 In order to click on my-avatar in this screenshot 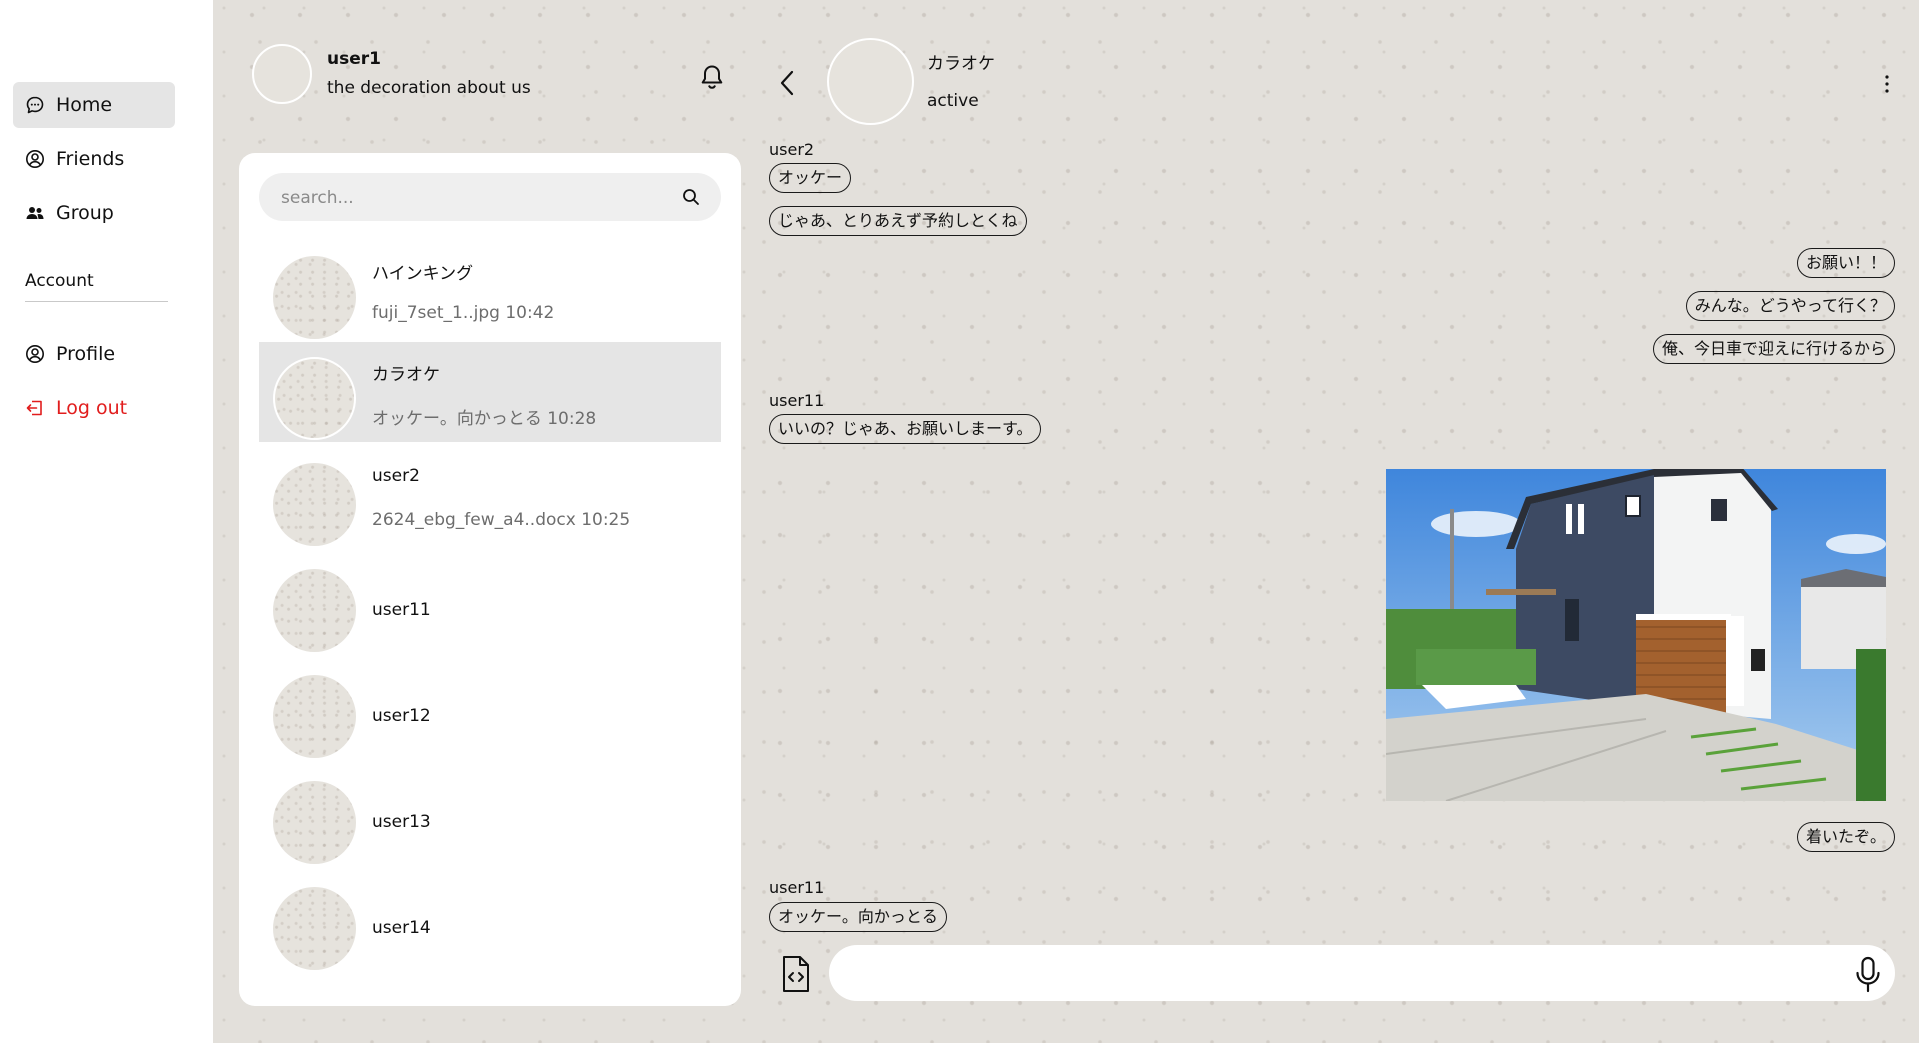, I will do `click(282, 74)`.